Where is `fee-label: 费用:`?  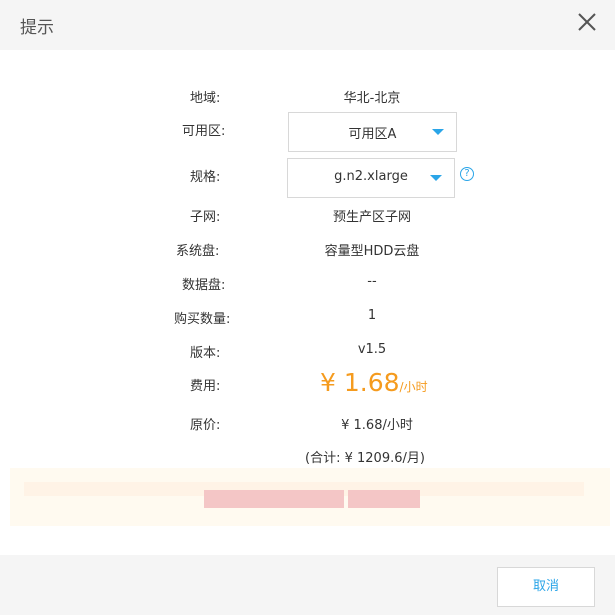 fee-label: 费用: is located at coordinates (205, 386).